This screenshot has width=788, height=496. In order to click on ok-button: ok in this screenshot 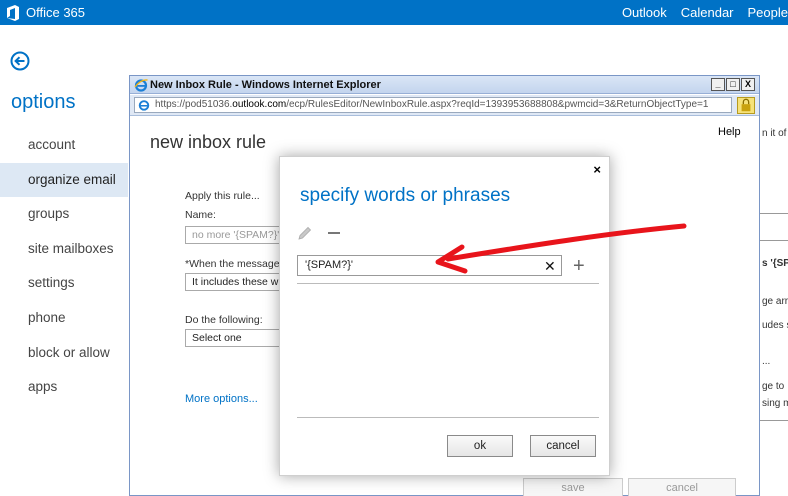, I will do `click(480, 446)`.